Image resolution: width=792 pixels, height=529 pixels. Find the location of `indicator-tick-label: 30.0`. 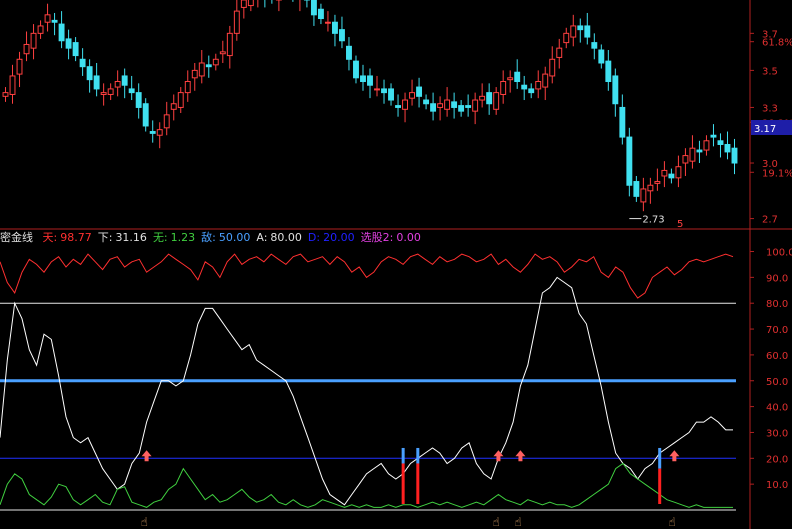

indicator-tick-label: 30.0 is located at coordinates (777, 433).